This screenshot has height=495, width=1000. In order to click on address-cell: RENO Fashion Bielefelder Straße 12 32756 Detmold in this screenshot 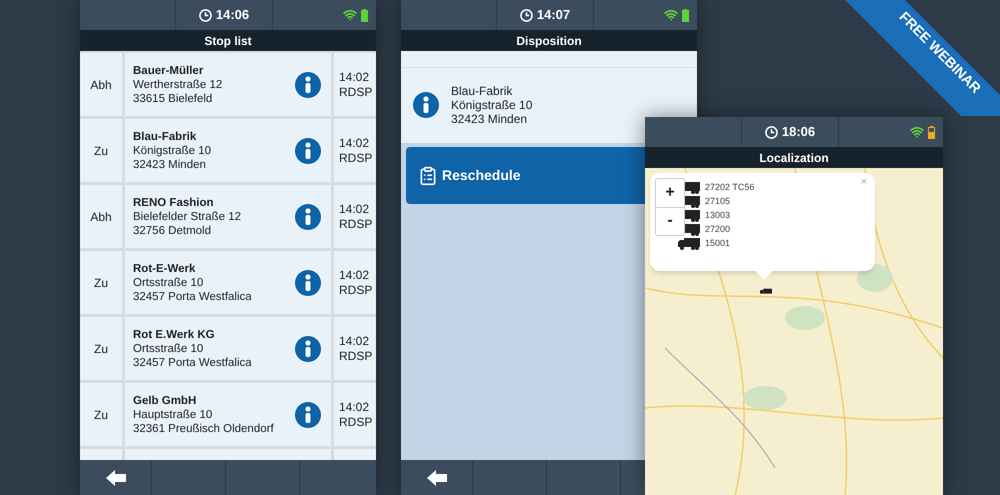, I will do `click(228, 216)`.